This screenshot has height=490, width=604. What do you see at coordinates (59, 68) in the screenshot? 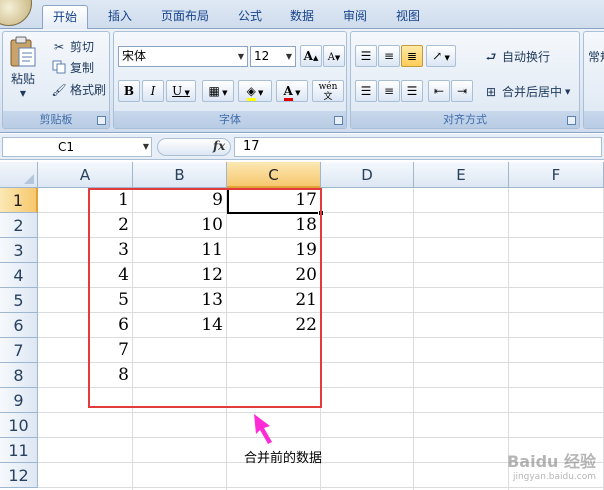
I see `copy-icon` at bounding box center [59, 68].